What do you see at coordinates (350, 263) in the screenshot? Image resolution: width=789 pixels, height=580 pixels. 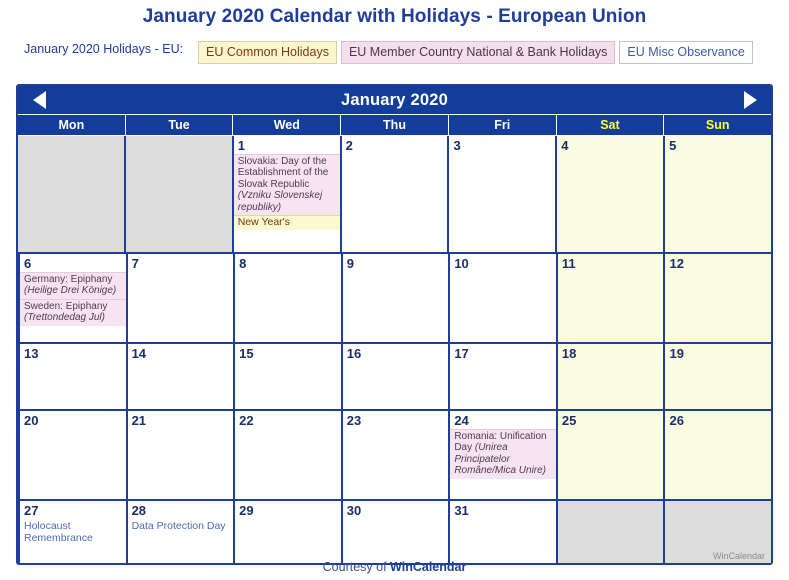 I see `day-number: 9` at bounding box center [350, 263].